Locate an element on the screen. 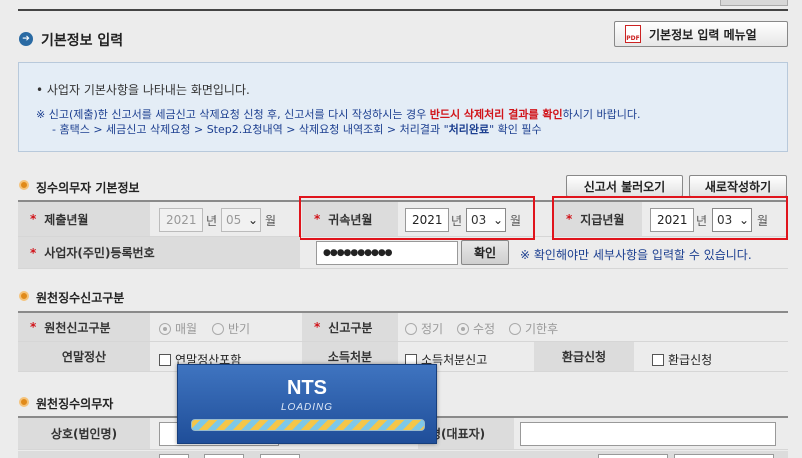  radio-late: 기한후 is located at coordinates (533, 328).